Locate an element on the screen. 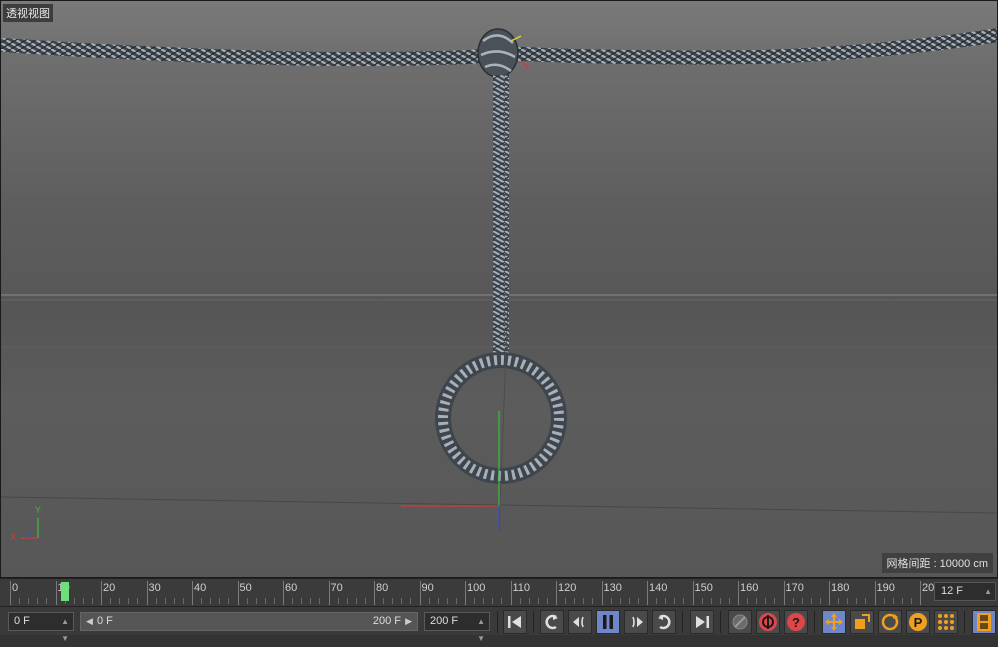 The width and height of the screenshot is (998, 647). step-forward-icon is located at coordinates (636, 622).